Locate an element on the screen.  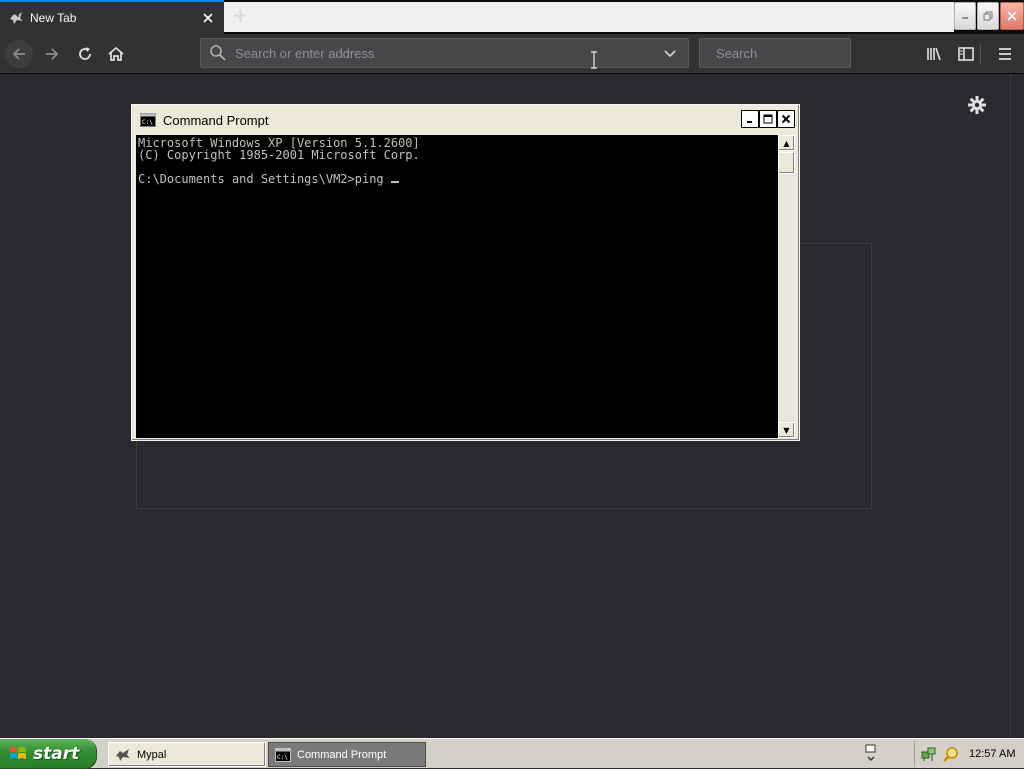
mypal-favicon-icon is located at coordinates (16, 18).